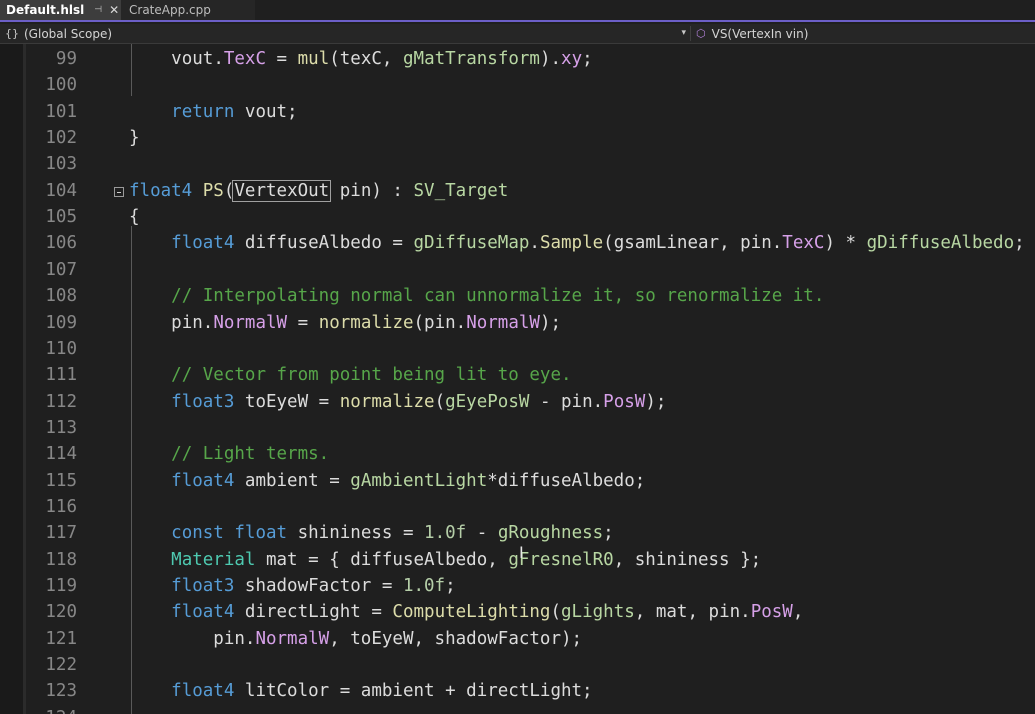 The width and height of the screenshot is (1035, 714). I want to click on chevron-down-icon: ▾, so click(683, 33).